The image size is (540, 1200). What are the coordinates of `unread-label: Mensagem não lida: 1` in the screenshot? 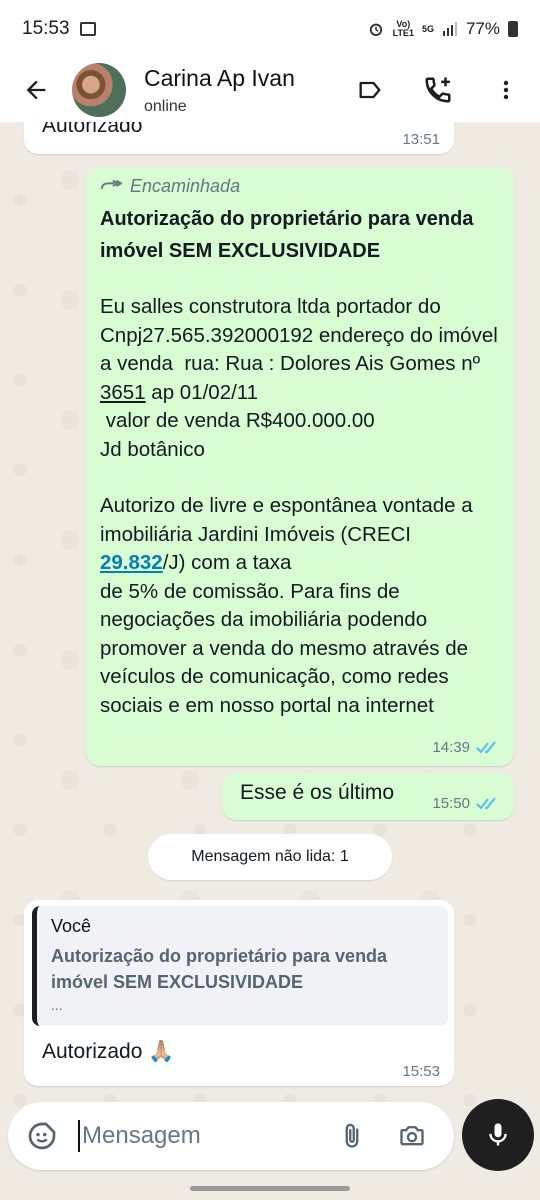 It's located at (270, 856).